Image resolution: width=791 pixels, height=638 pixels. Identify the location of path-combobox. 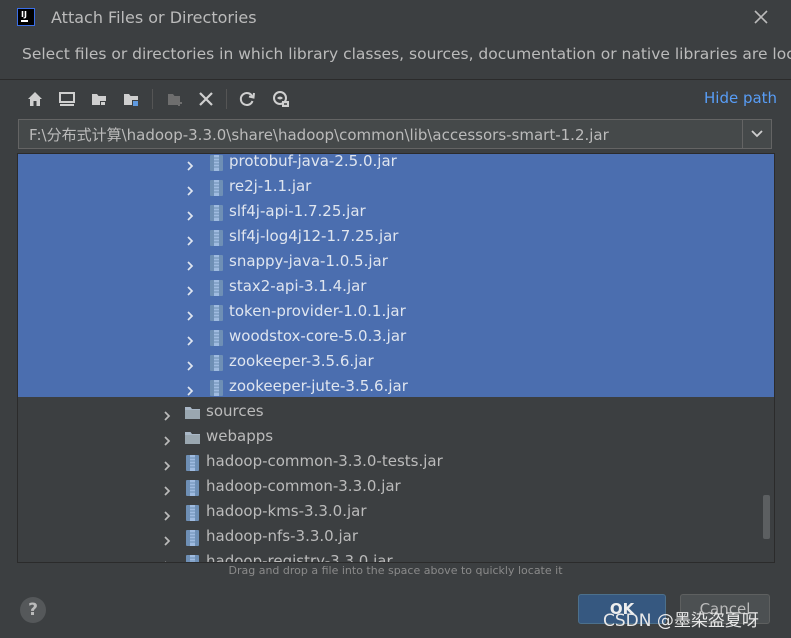
(395, 134).